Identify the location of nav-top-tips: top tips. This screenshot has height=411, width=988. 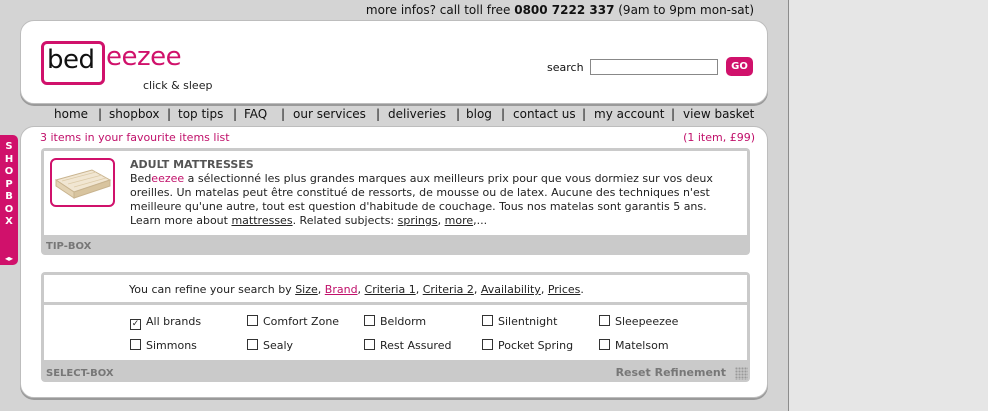
(200, 114).